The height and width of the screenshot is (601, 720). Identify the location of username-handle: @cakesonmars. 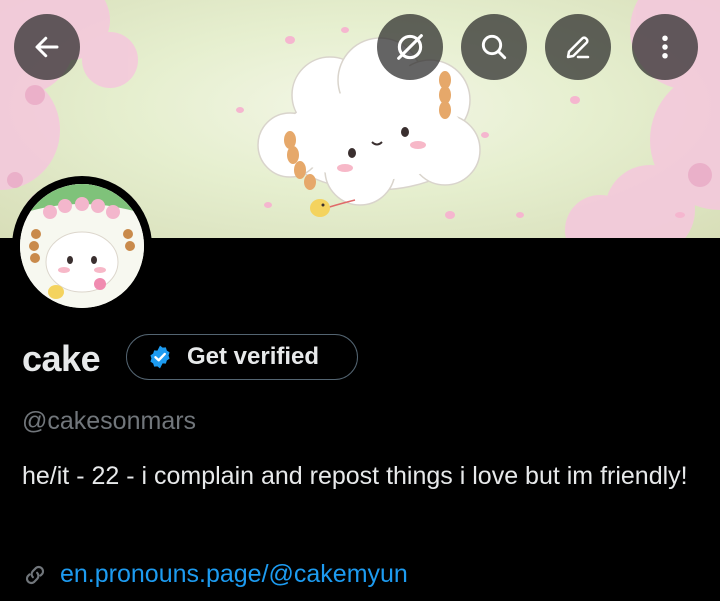
(109, 421).